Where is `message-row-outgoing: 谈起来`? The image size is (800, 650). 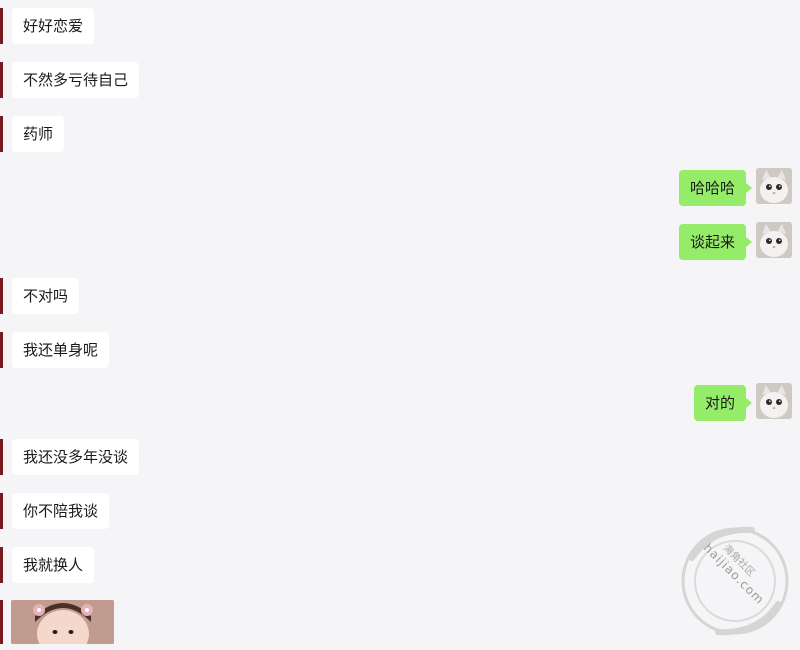
message-row-outgoing: 谈起来 is located at coordinates (400, 242).